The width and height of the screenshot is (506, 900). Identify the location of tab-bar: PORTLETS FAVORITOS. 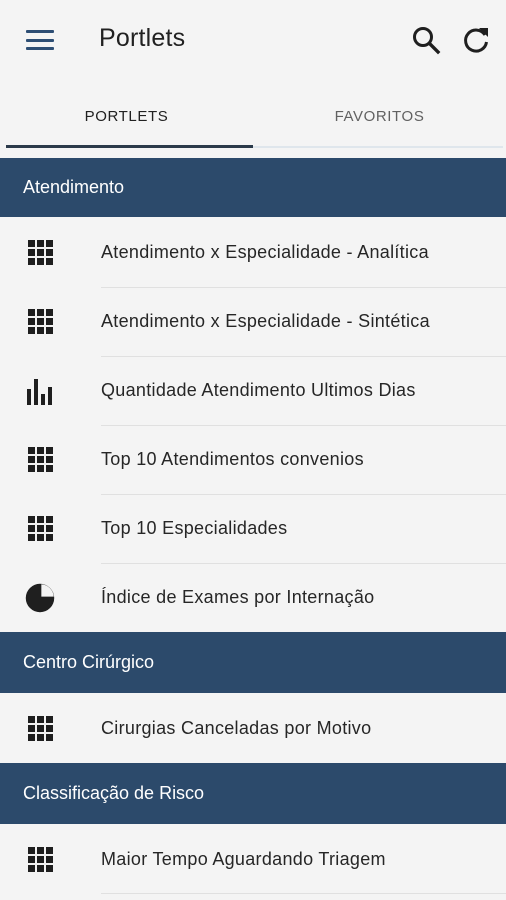
(253, 116).